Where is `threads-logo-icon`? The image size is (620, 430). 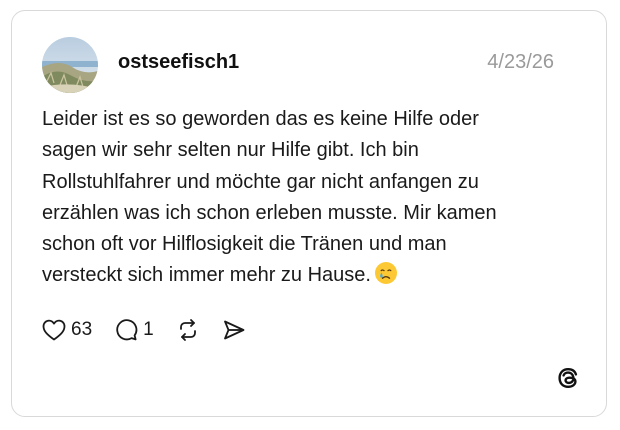 threads-logo-icon is located at coordinates (568, 378).